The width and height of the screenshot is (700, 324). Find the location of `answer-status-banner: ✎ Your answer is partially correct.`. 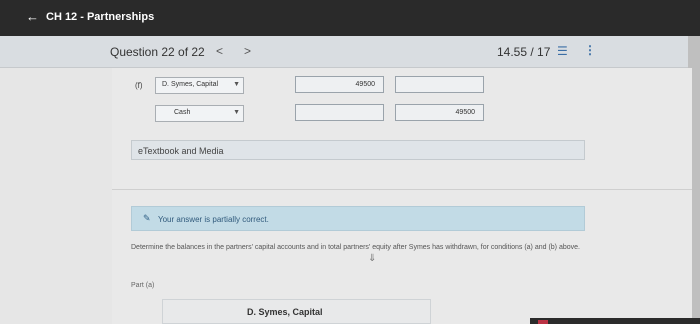

answer-status-banner: ✎ Your answer is partially correct. is located at coordinates (358, 218).